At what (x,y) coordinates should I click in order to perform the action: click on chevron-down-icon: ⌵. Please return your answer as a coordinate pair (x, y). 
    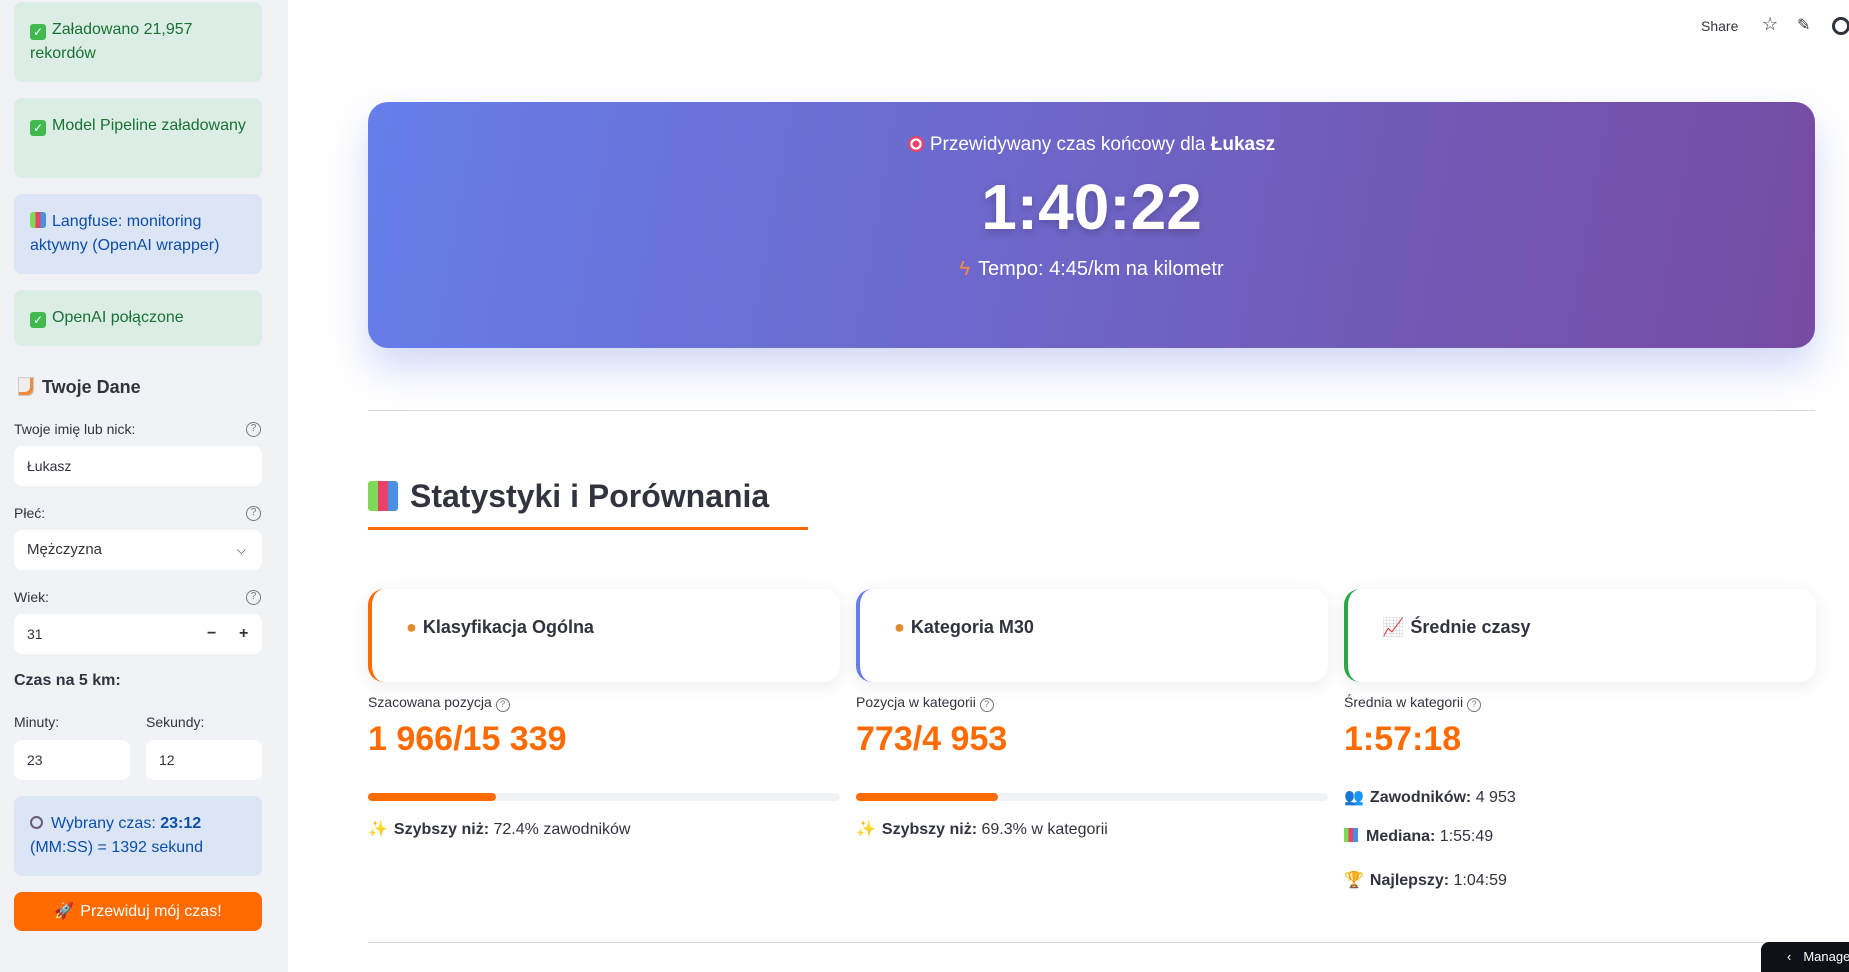
    Looking at the image, I should click on (241, 550).